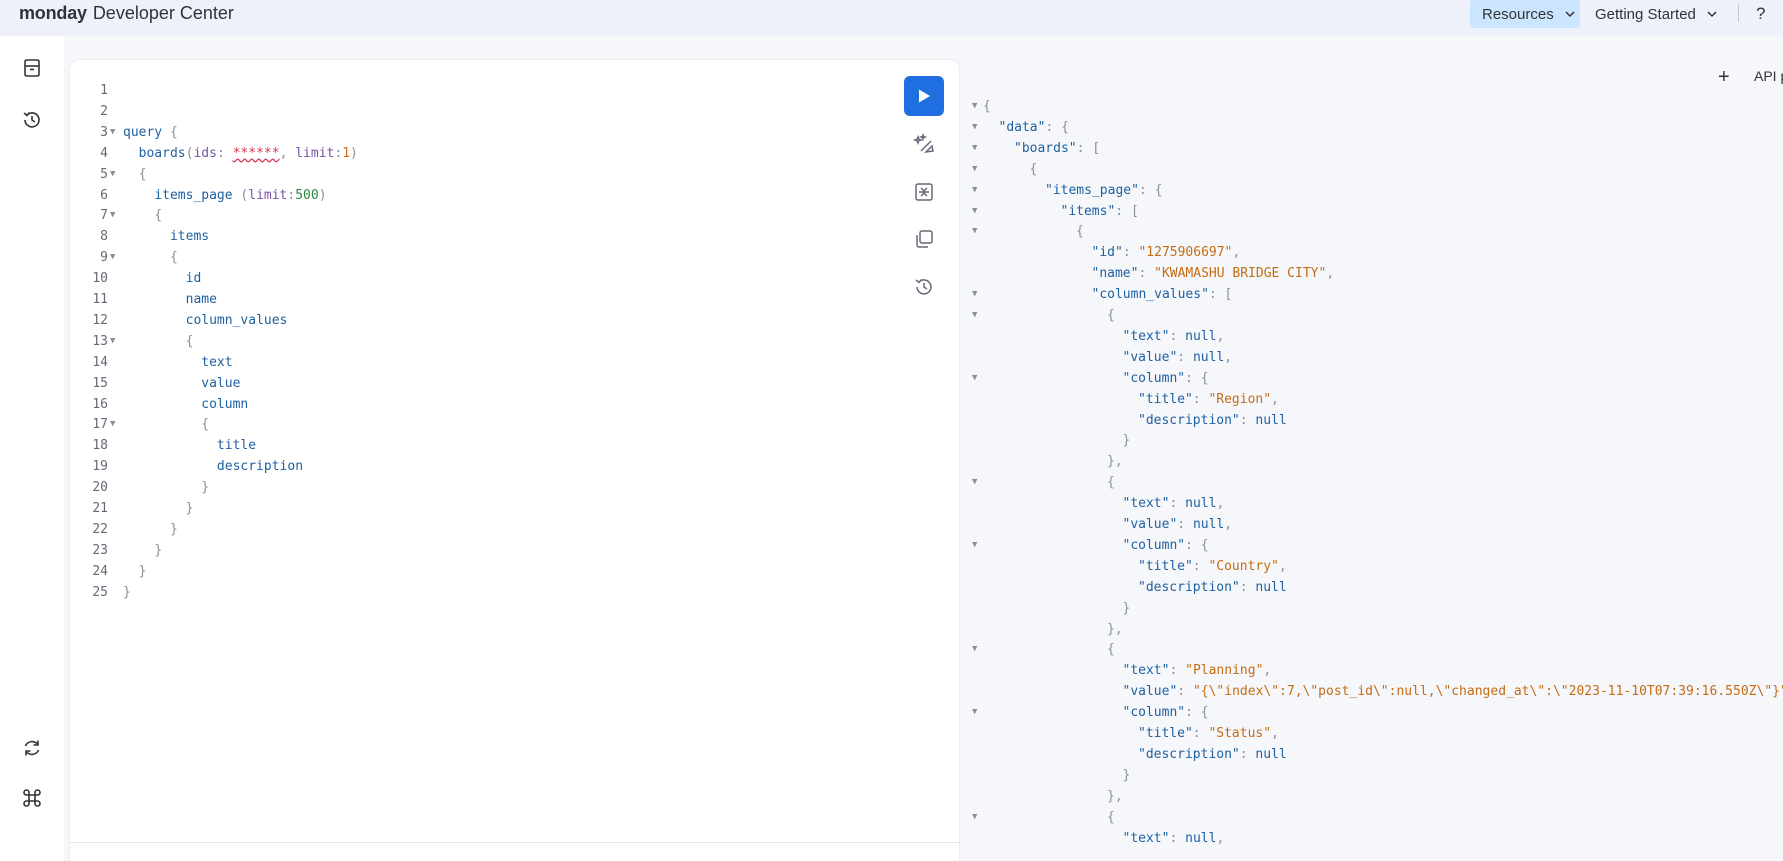 The width and height of the screenshot is (1783, 861). I want to click on result-text: "boards": [, so click(1057, 148).